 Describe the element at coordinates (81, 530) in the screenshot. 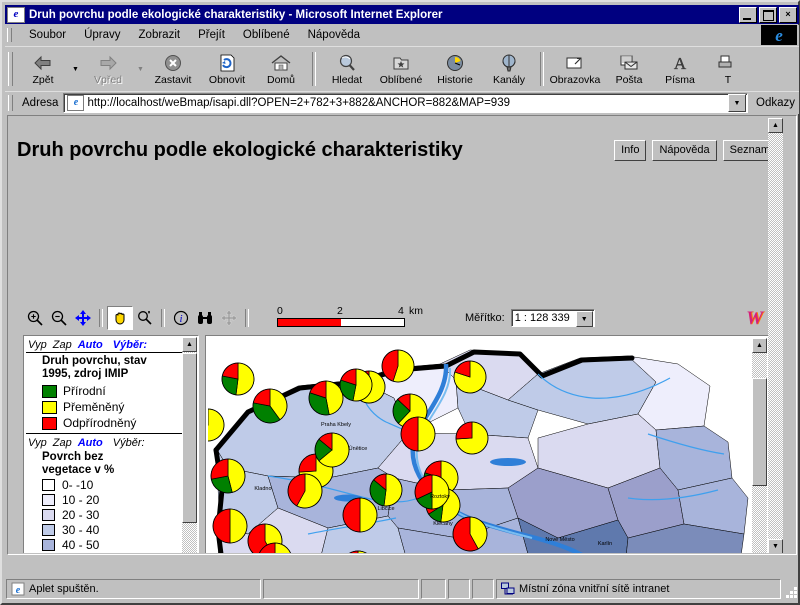

I see `legend-label-30-40: 30 - 40` at that location.